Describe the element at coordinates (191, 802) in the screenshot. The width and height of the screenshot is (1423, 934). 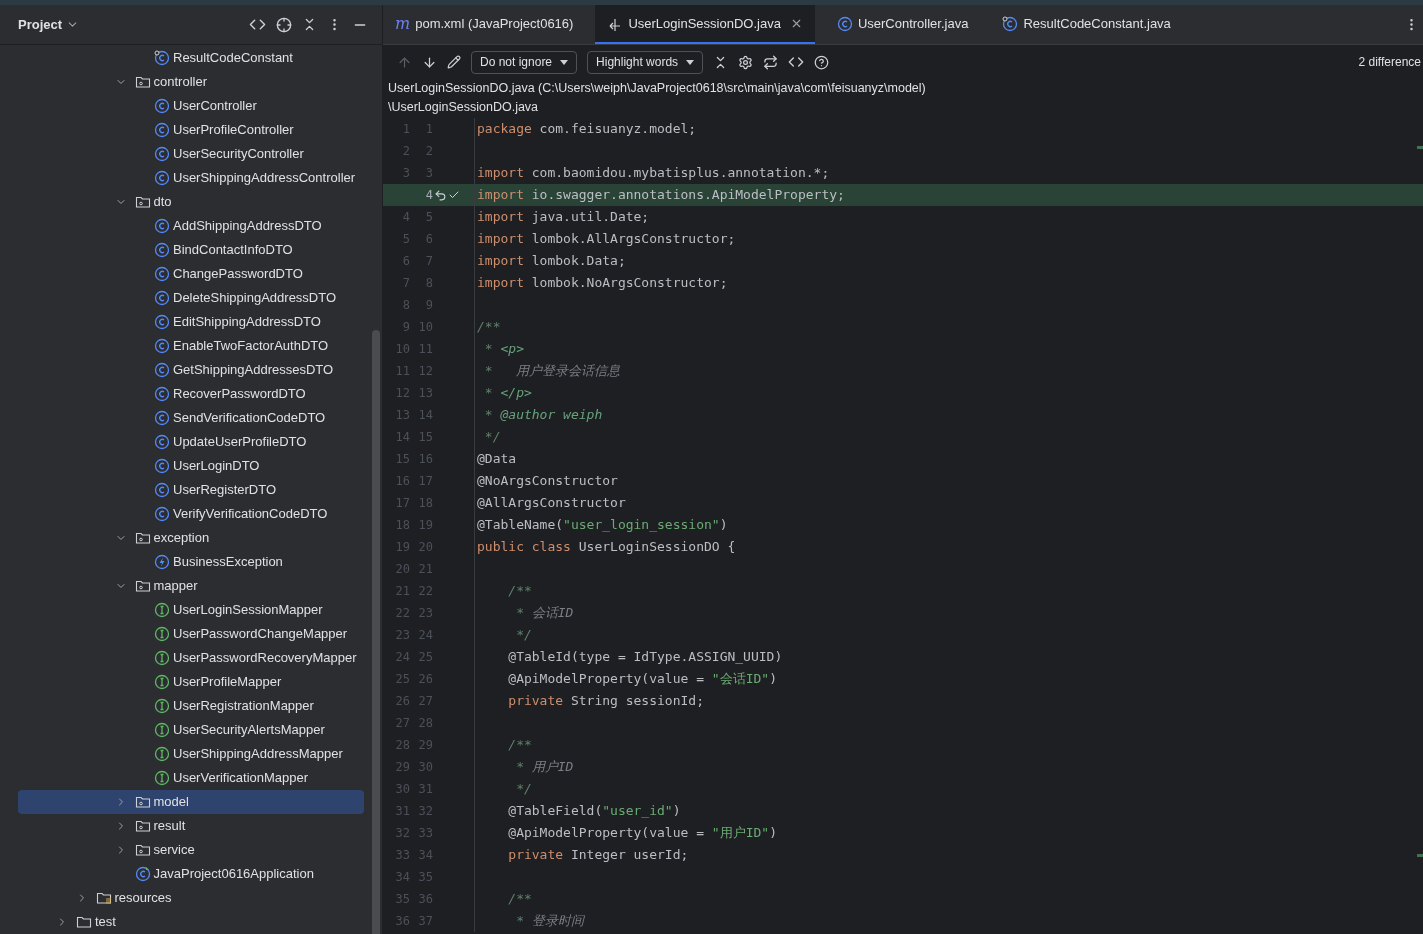
I see `tree-item: model` at that location.